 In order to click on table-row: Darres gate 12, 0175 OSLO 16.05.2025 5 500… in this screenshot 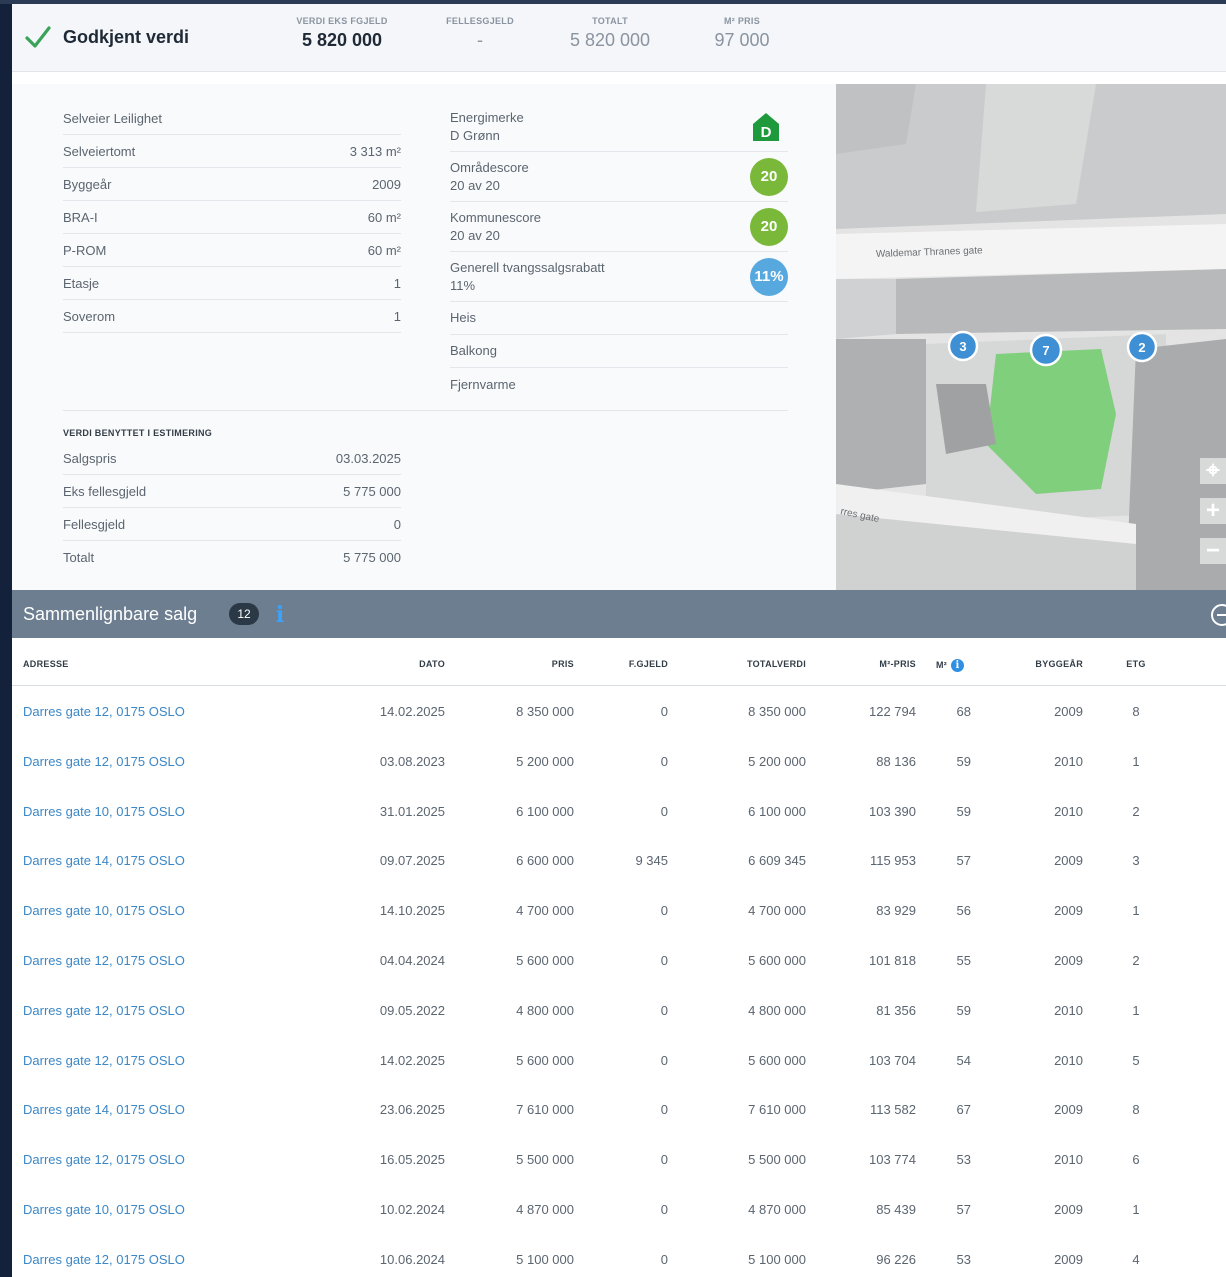, I will do `click(619, 1159)`.